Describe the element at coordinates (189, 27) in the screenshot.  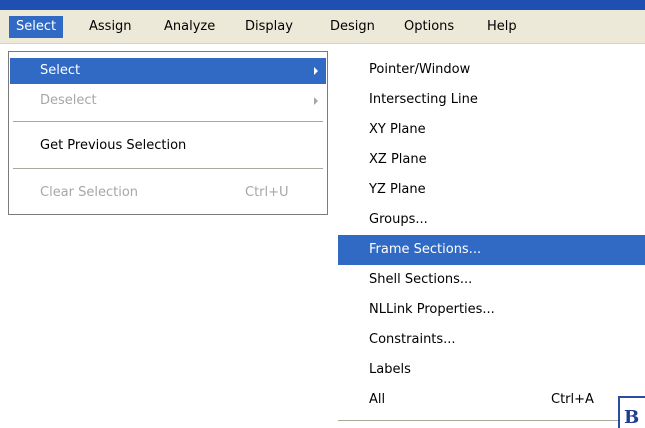
I see `menu-analyze: Analyze` at that location.